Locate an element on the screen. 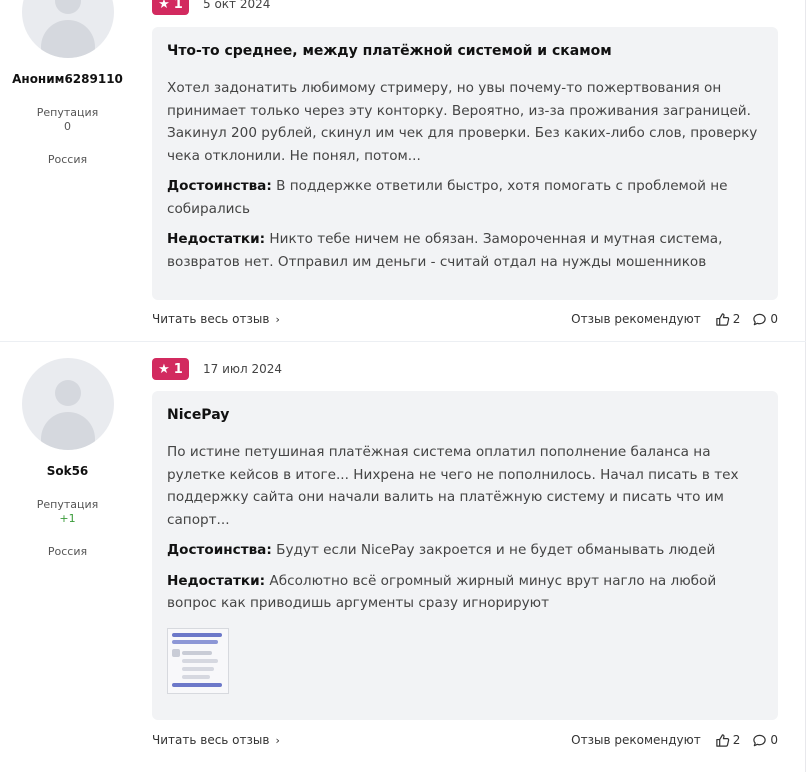 The width and height of the screenshot is (806, 772). username: Аноним6289110 is located at coordinates (67, 79).